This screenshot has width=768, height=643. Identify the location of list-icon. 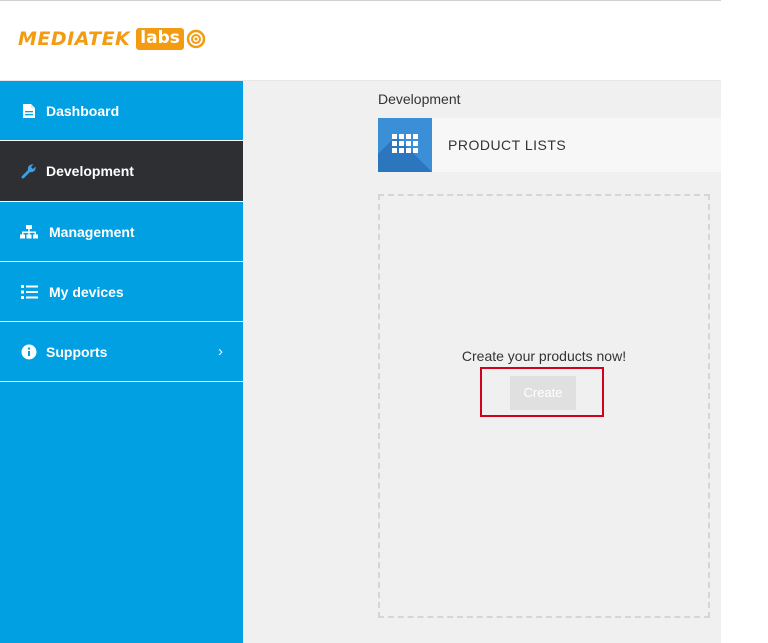
(29, 292).